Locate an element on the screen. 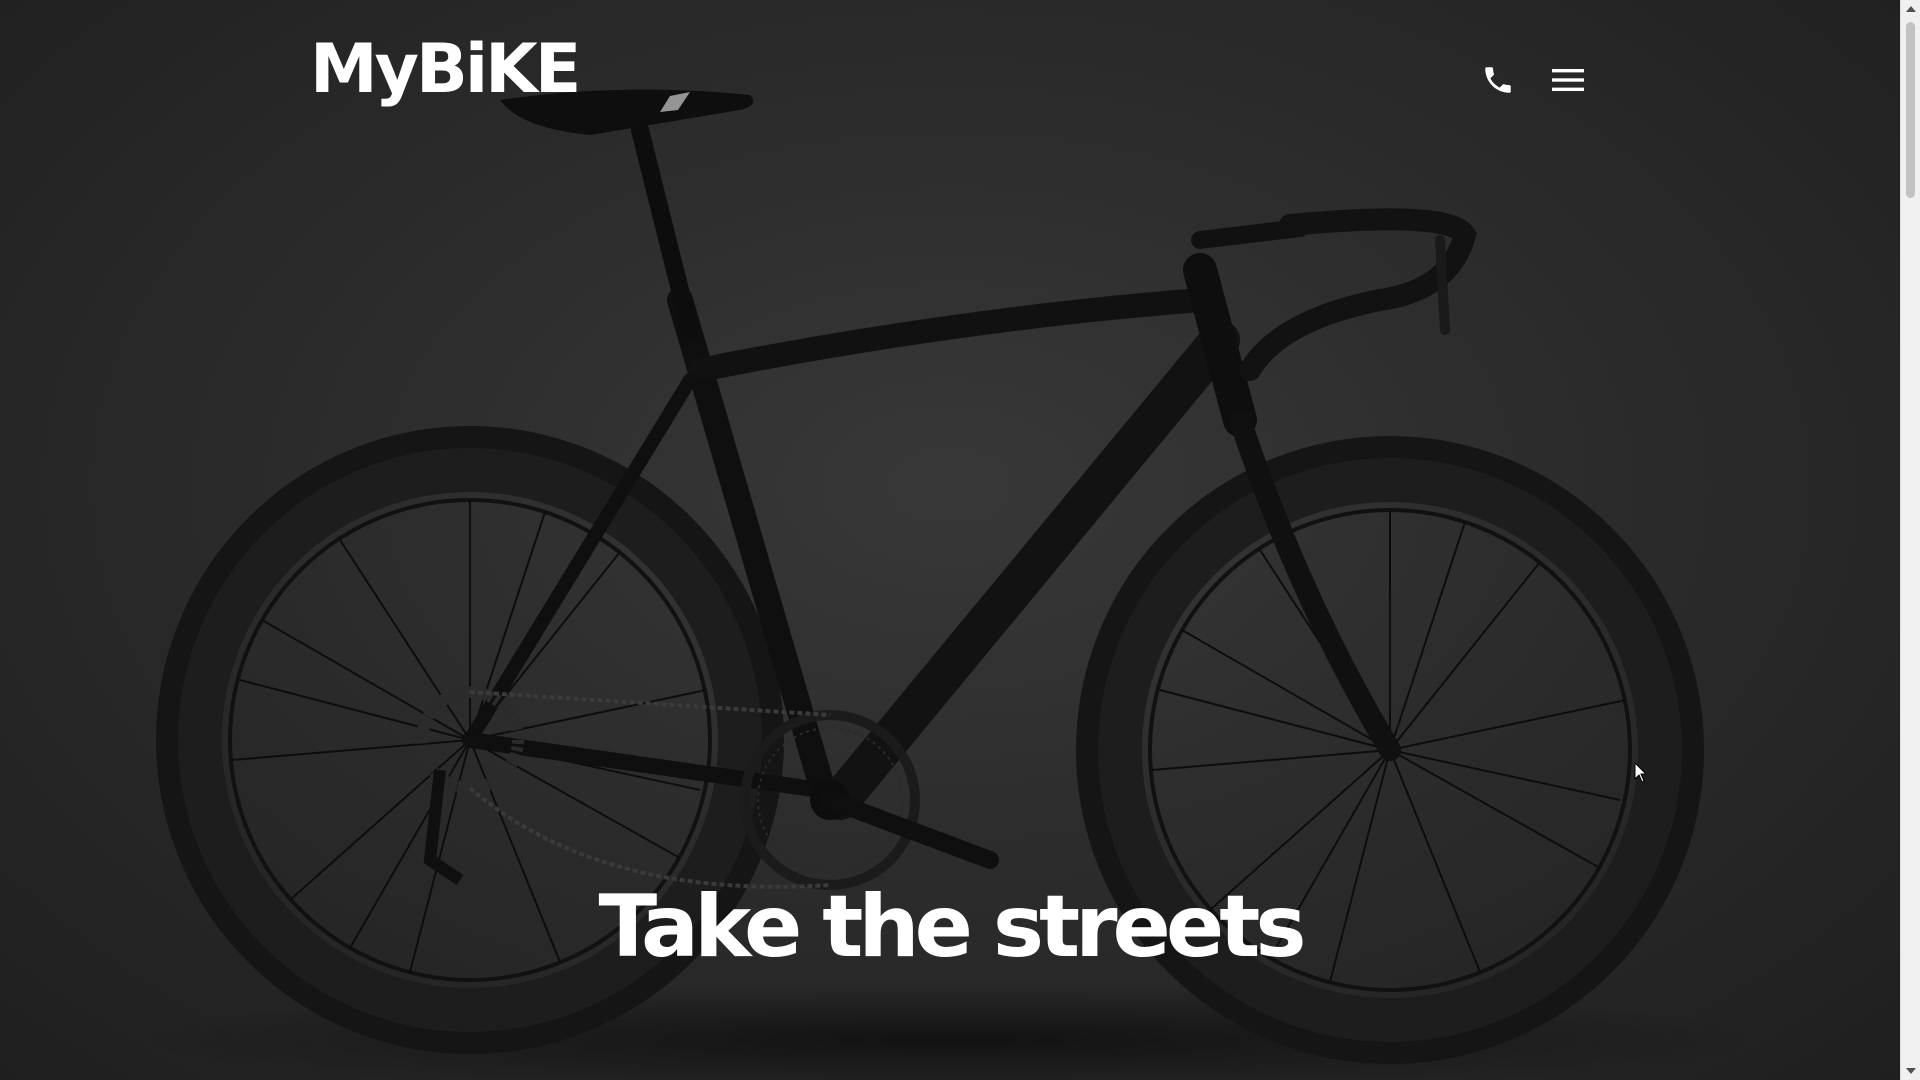 This screenshot has height=1080, width=1920. menu-button is located at coordinates (1568, 80).